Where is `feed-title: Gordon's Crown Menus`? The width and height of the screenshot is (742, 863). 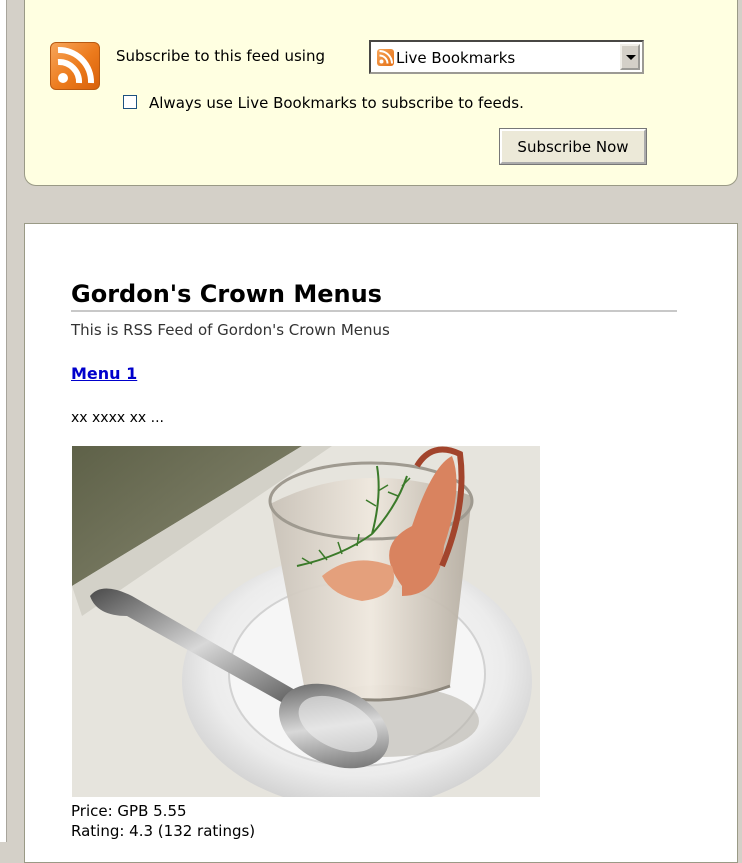 feed-title: Gordon's Crown Menus is located at coordinates (374, 296).